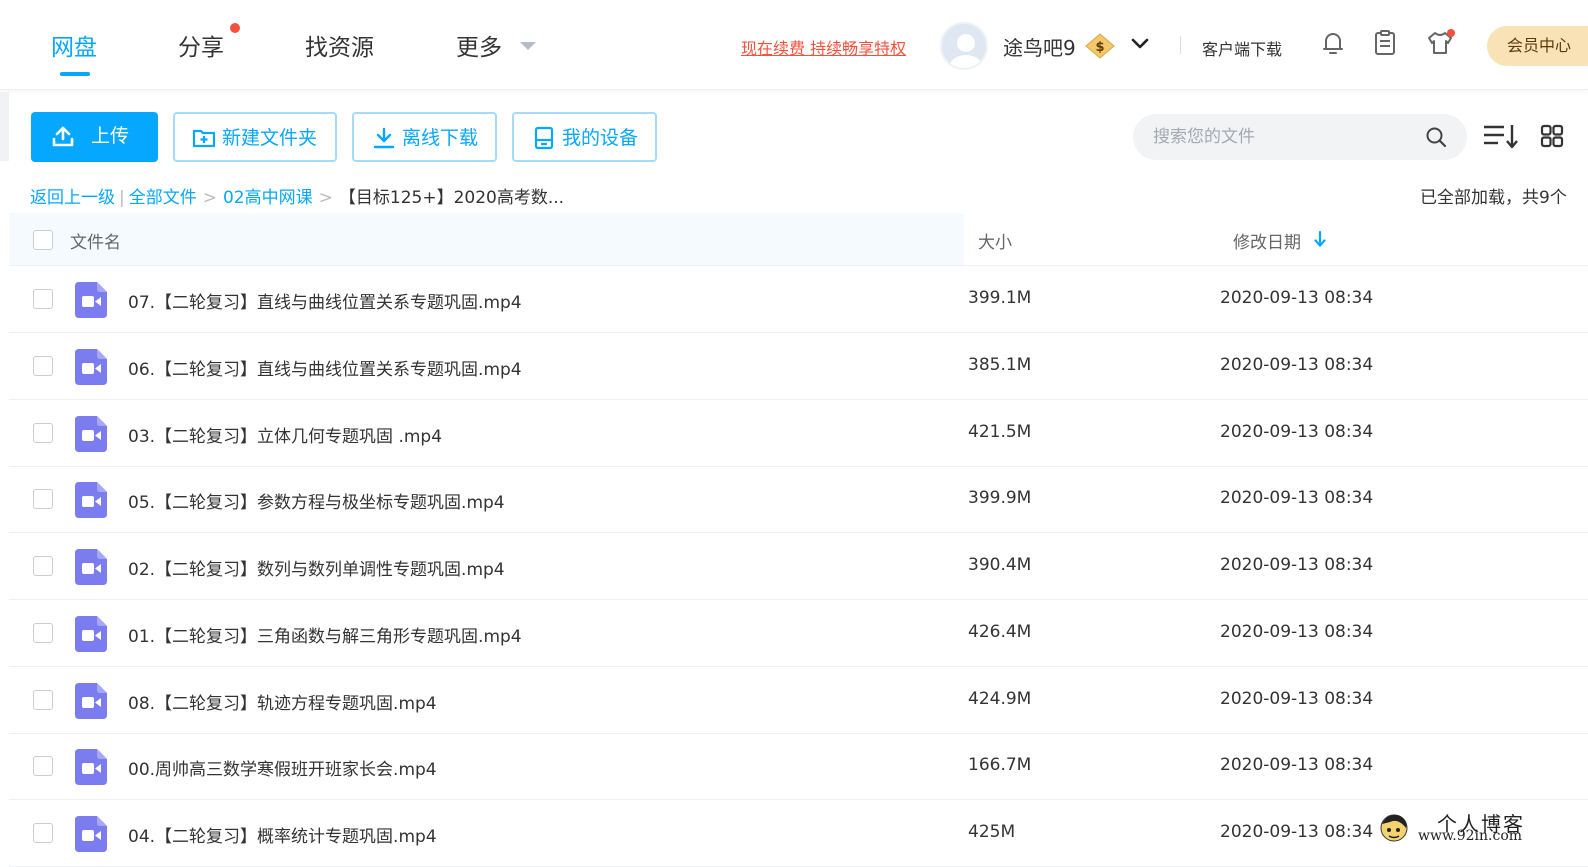 The height and width of the screenshot is (867, 1588). Describe the element at coordinates (4, 126) in the screenshot. I see `sidebar-edge` at that location.